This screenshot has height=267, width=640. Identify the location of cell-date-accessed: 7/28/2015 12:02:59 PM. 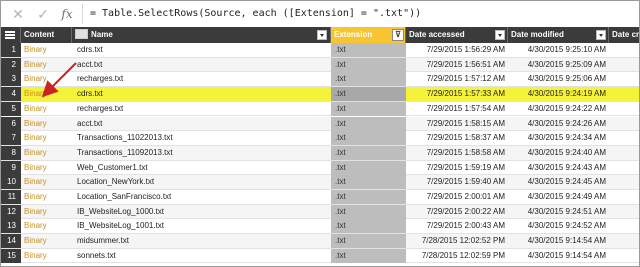
(463, 255).